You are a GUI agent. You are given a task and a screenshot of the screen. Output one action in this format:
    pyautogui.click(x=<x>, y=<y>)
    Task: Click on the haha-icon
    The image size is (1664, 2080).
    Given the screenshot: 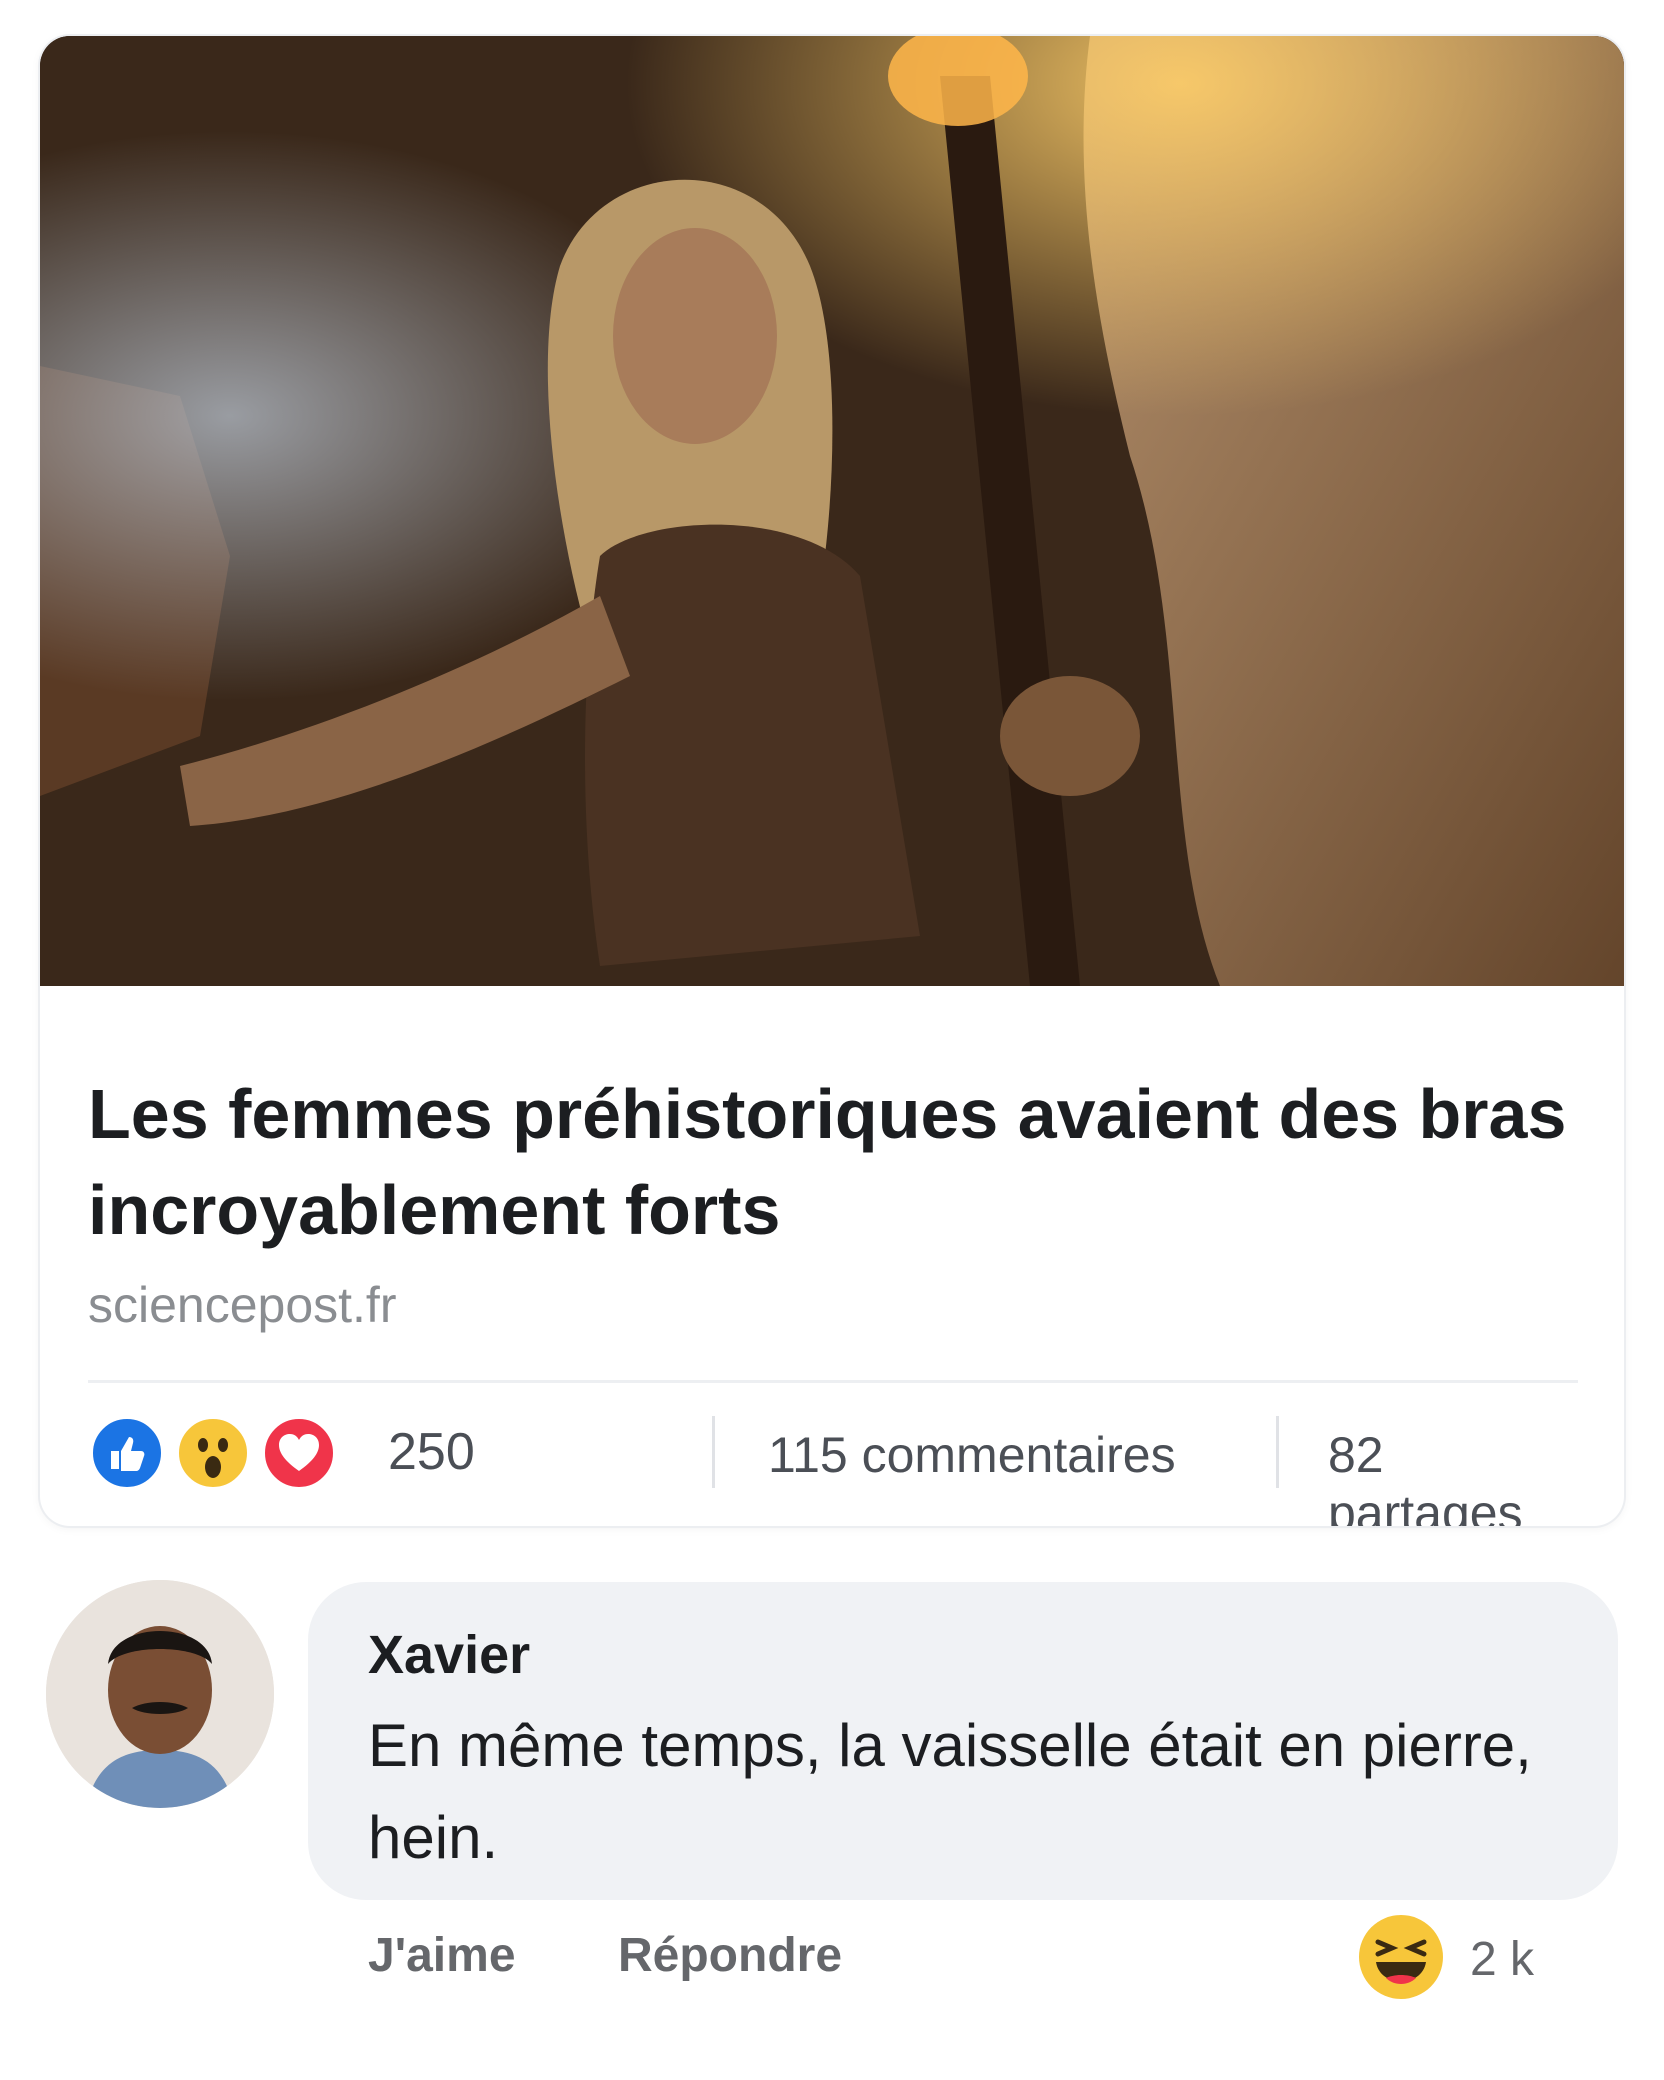 What is the action you would take?
    pyautogui.click(x=1401, y=1957)
    